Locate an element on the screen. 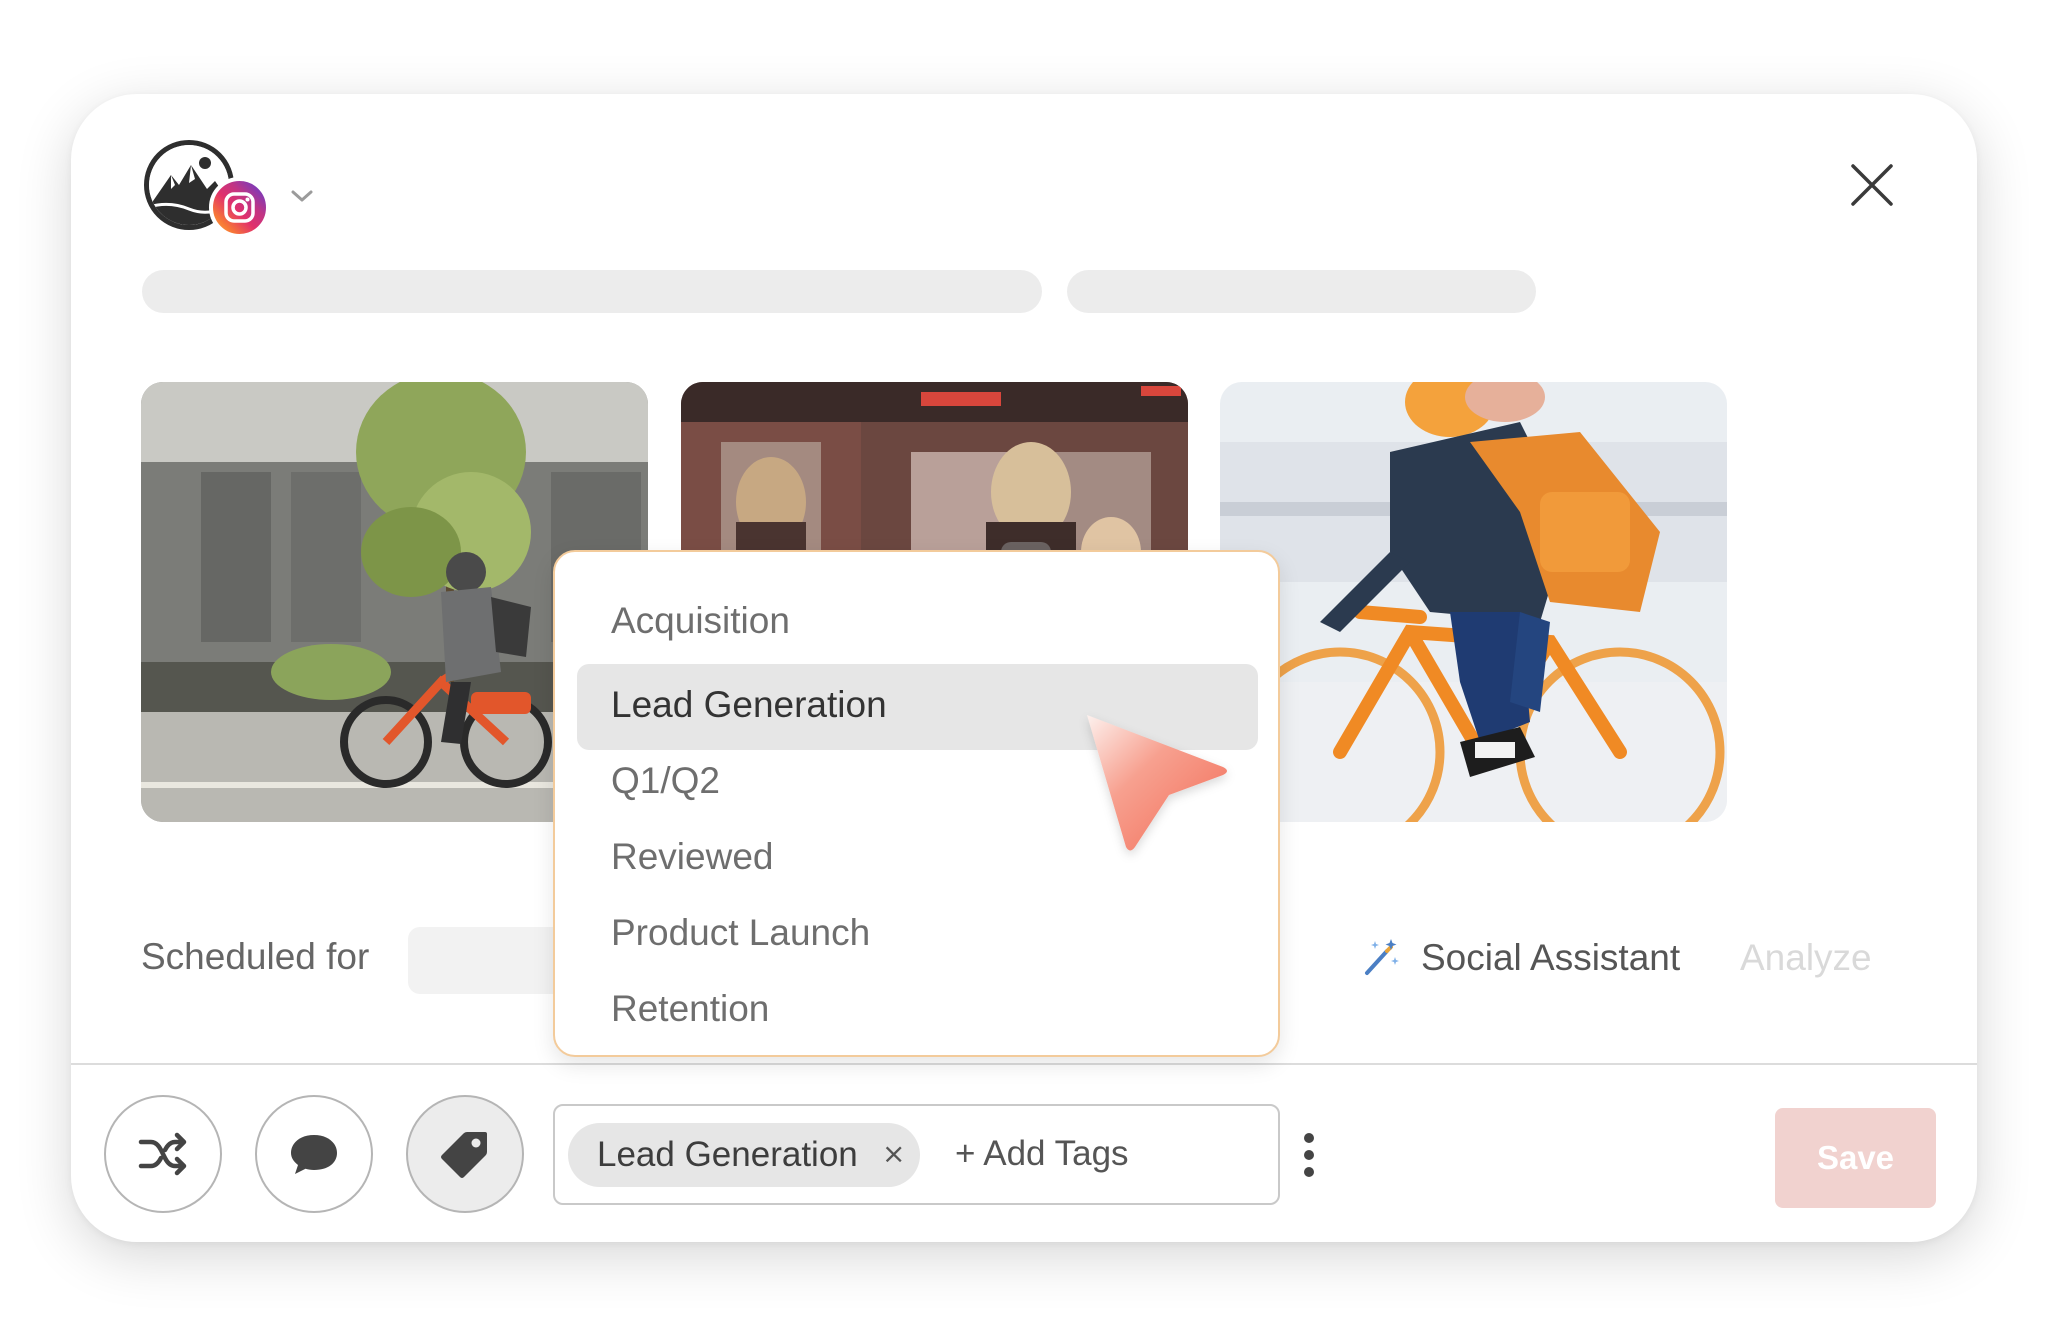  chevron-down-icon is located at coordinates (302, 196).